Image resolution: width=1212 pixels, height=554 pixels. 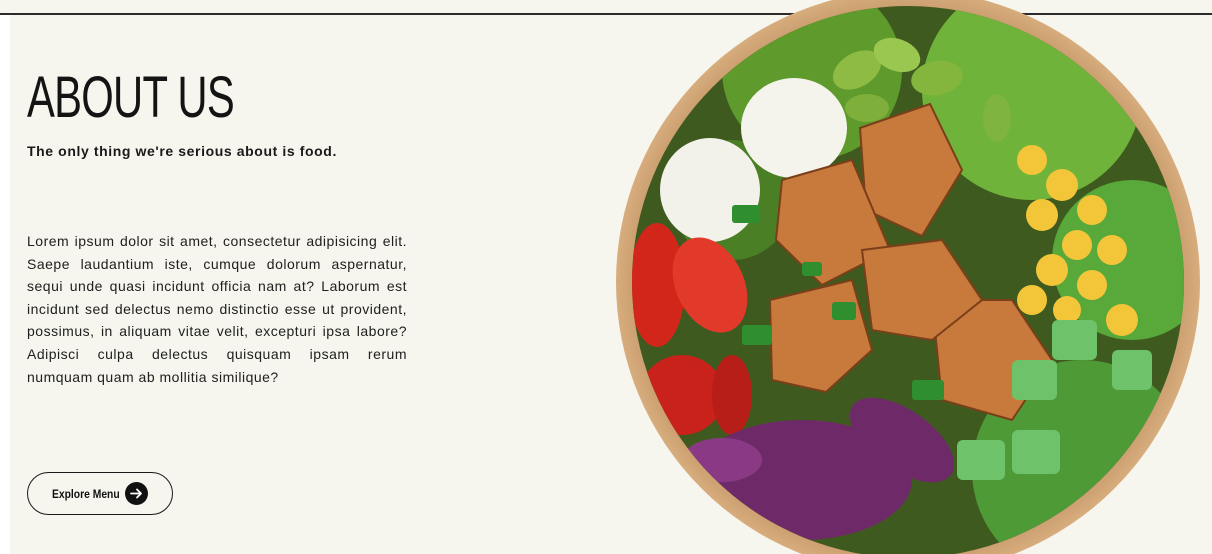 What do you see at coordinates (86, 493) in the screenshot?
I see `explore-menu-label: Explore Menu` at bounding box center [86, 493].